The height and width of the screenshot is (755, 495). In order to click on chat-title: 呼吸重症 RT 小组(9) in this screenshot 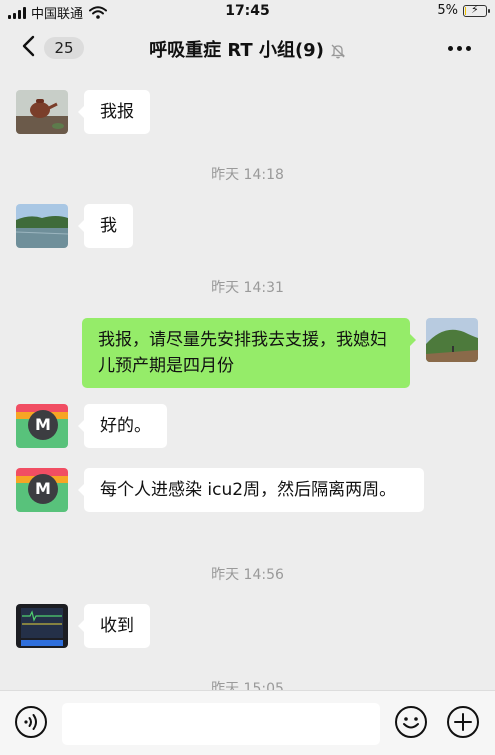, I will do `click(247, 49)`.